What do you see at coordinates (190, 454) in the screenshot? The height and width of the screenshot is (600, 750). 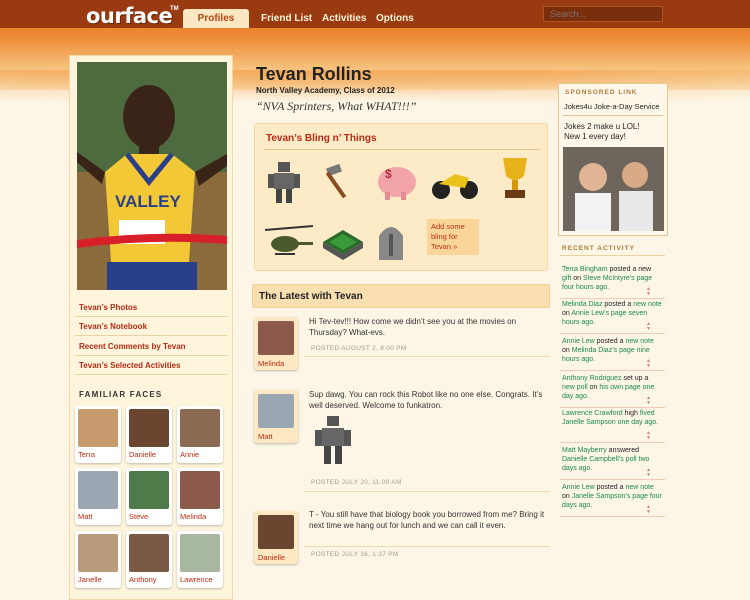 I see `friend-name: Annie` at bounding box center [190, 454].